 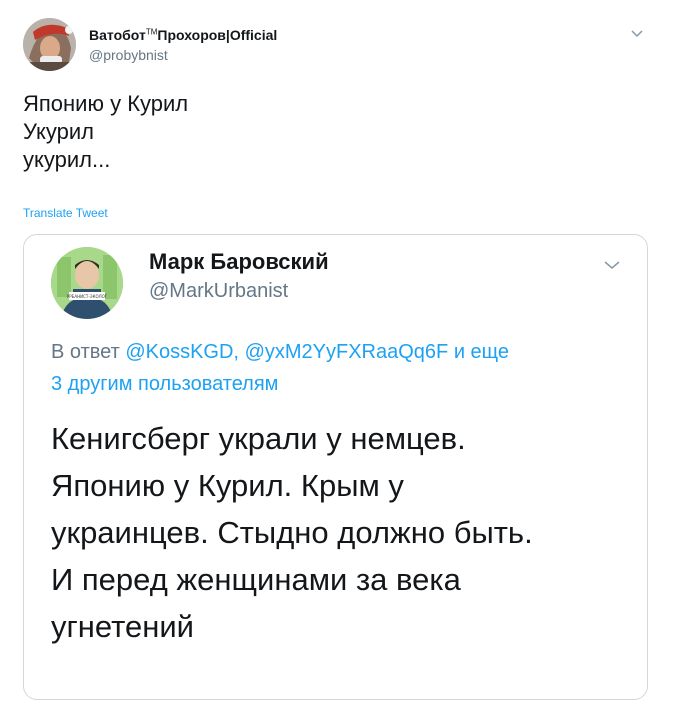 What do you see at coordinates (87, 296) in the screenshot?
I see `avatar-caption: УРБАНИСТ-ЭКОЛОГ` at bounding box center [87, 296].